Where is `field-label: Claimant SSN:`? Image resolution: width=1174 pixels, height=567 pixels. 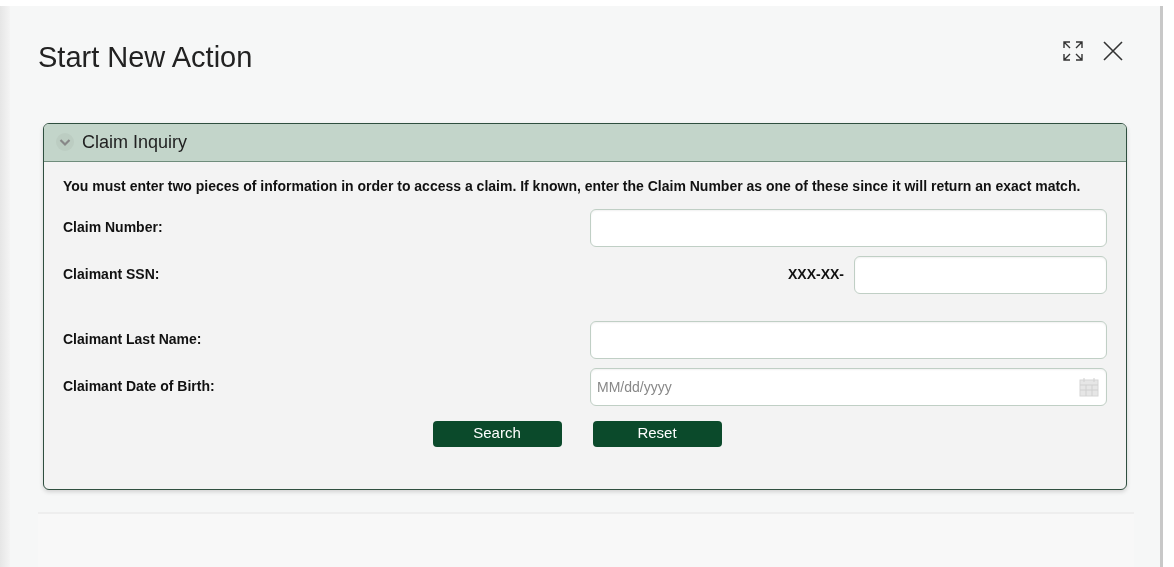 field-label: Claimant SSN: is located at coordinates (112, 275).